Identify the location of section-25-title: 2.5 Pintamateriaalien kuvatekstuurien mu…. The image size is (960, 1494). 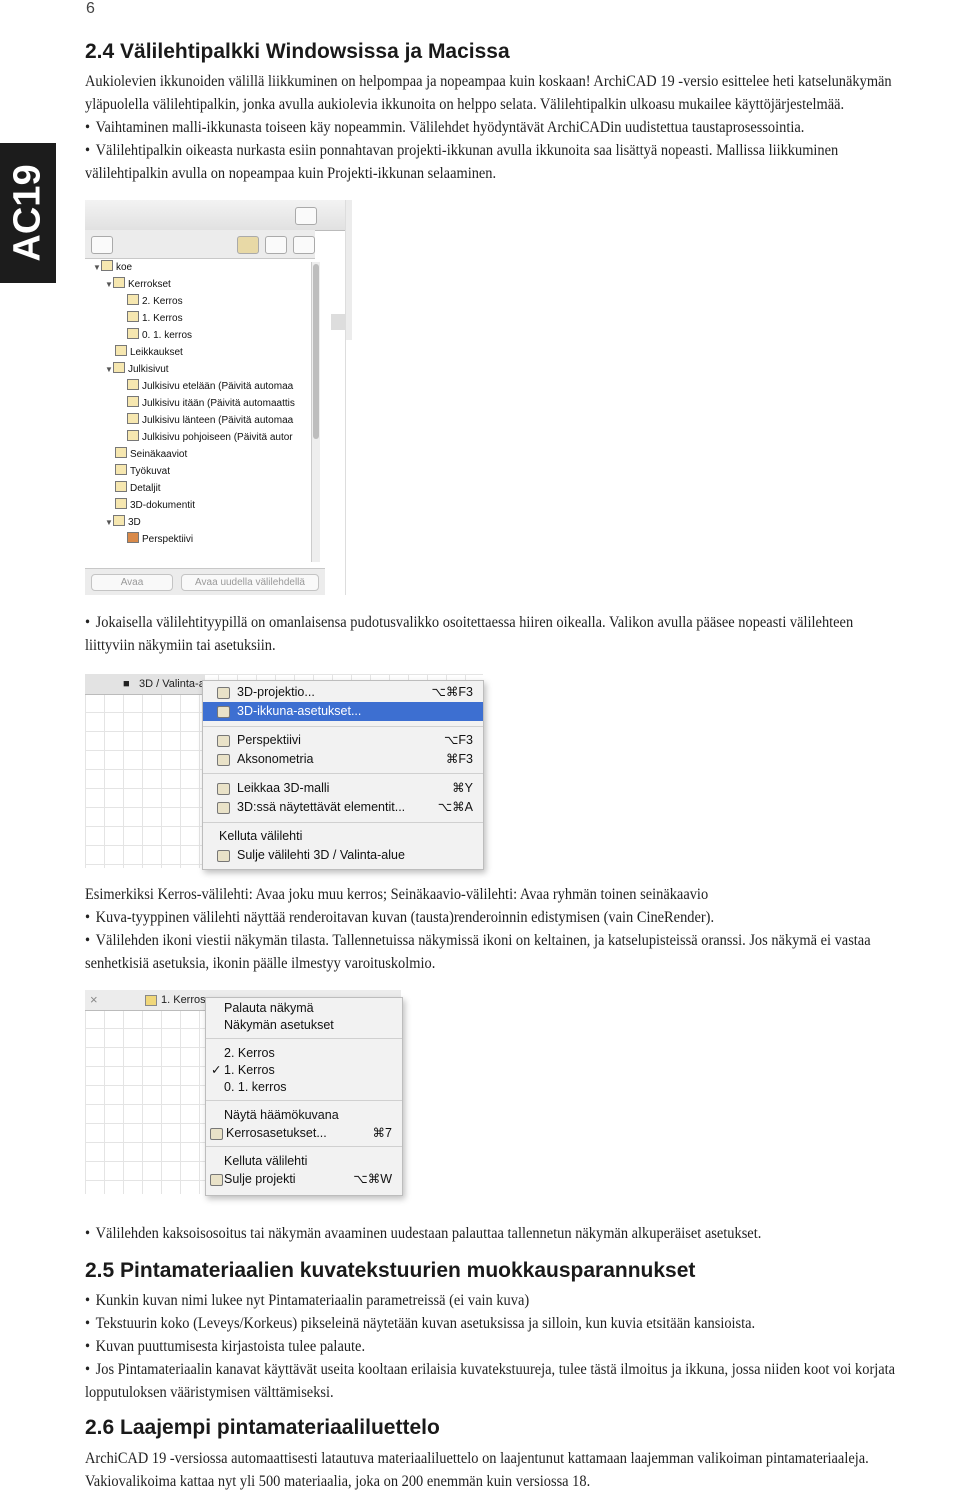
(390, 1270).